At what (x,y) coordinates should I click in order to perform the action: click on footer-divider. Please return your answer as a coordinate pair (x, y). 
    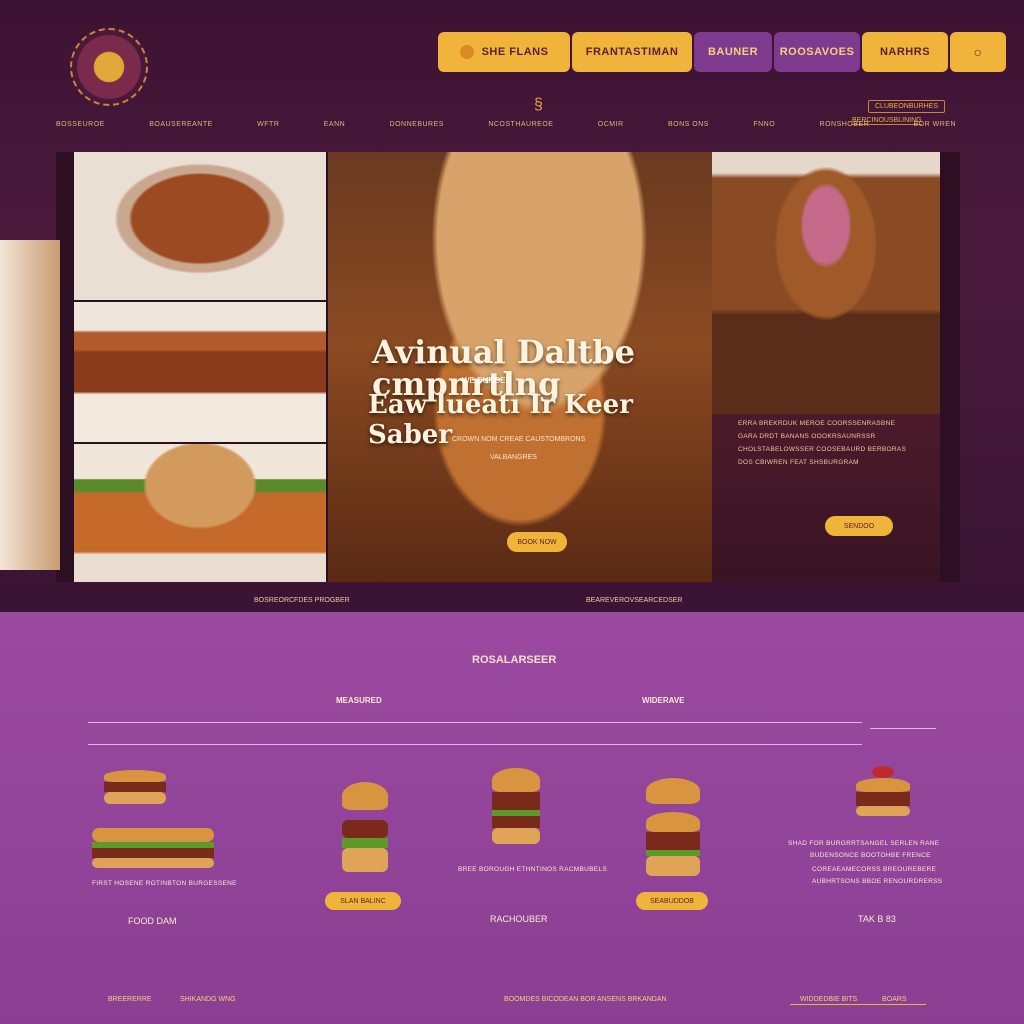
    Looking at the image, I should click on (858, 1004).